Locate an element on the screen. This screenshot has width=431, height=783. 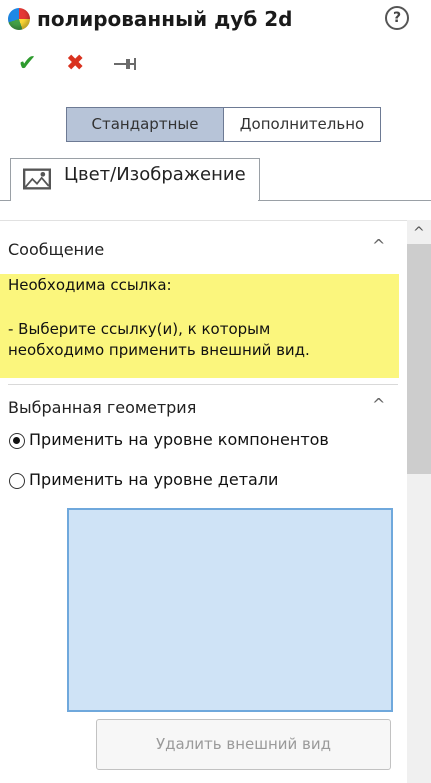
scroll-up-icon: ^ is located at coordinates (419, 233).